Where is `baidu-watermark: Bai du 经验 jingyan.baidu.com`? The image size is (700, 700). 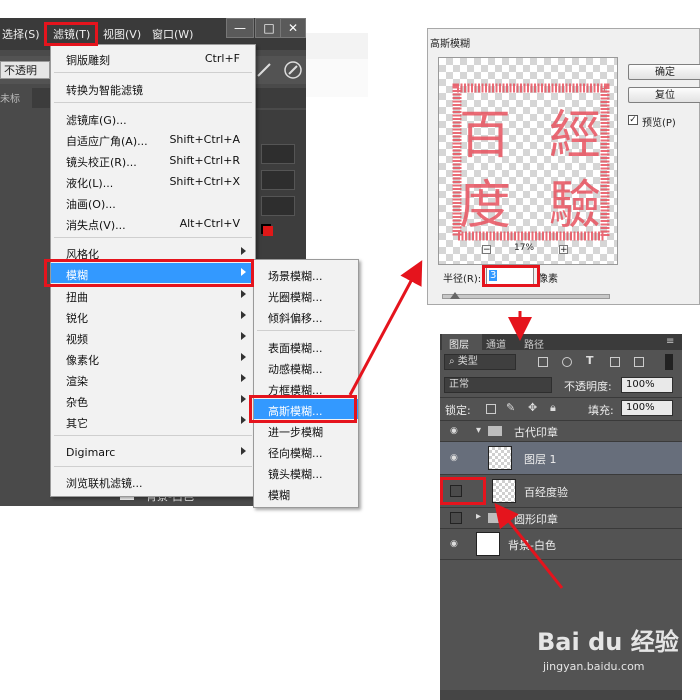
baidu-watermark: Bai du 经验 jingyan.baidu.com is located at coordinates (612, 652).